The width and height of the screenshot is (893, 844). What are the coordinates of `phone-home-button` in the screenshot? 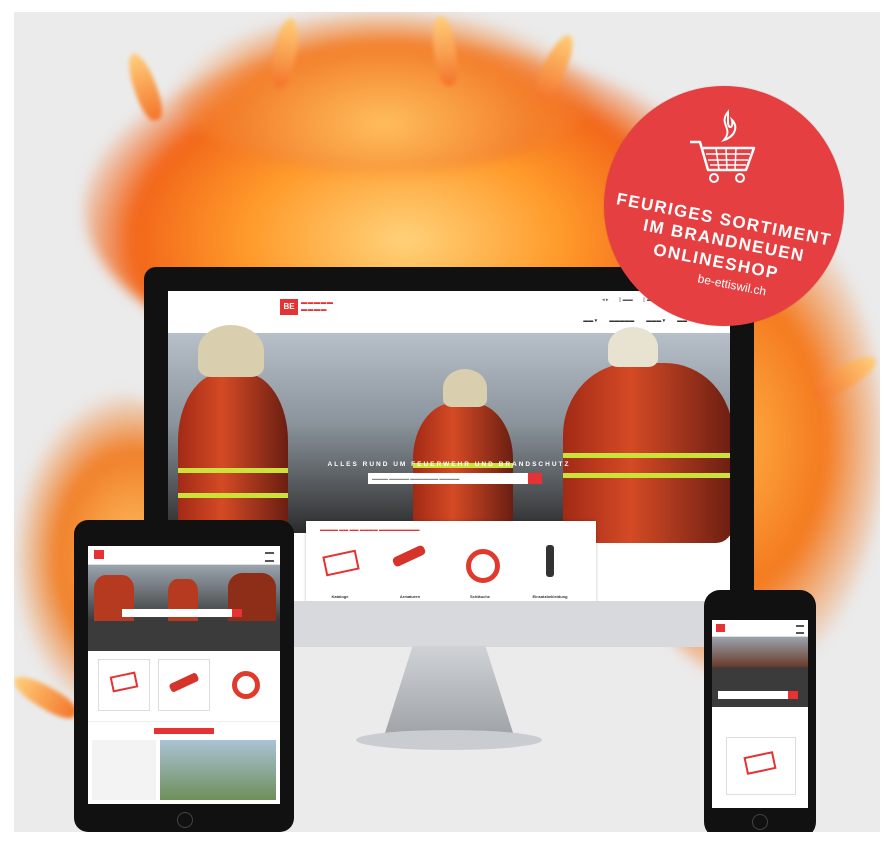 It's located at (760, 822).